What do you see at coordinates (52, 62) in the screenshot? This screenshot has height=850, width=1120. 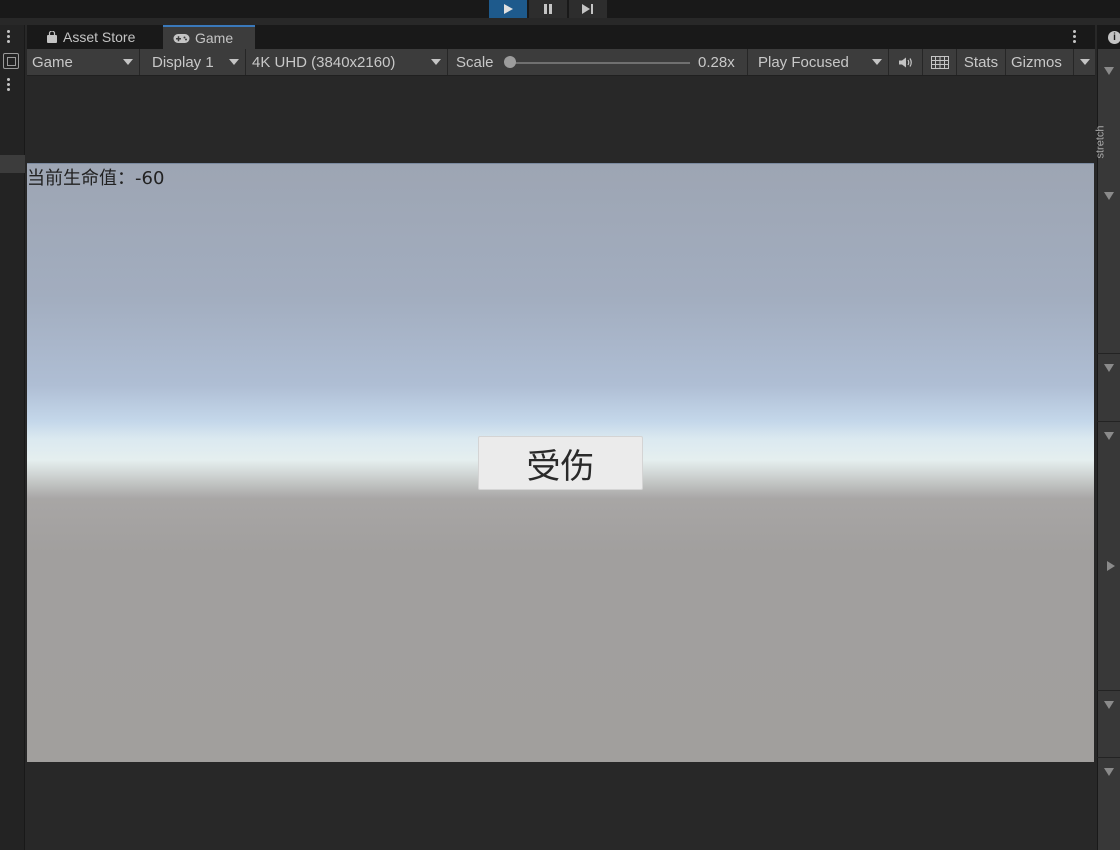 I see `view-mode-value: Game` at bounding box center [52, 62].